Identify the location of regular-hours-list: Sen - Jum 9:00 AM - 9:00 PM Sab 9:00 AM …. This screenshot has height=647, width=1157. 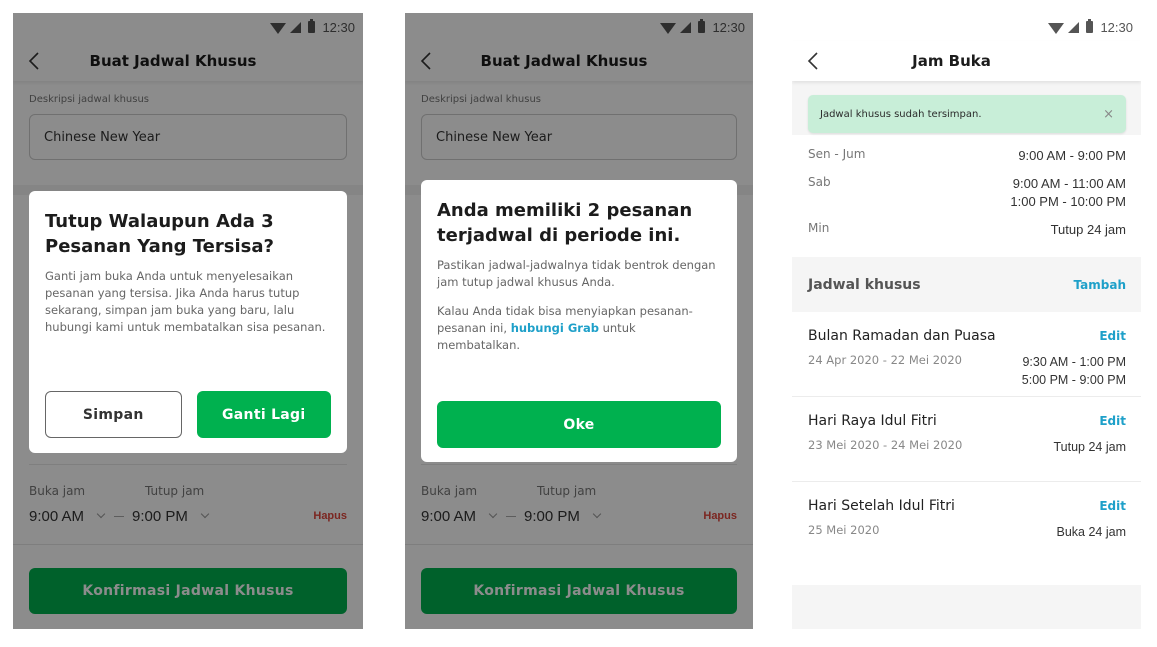
(967, 198).